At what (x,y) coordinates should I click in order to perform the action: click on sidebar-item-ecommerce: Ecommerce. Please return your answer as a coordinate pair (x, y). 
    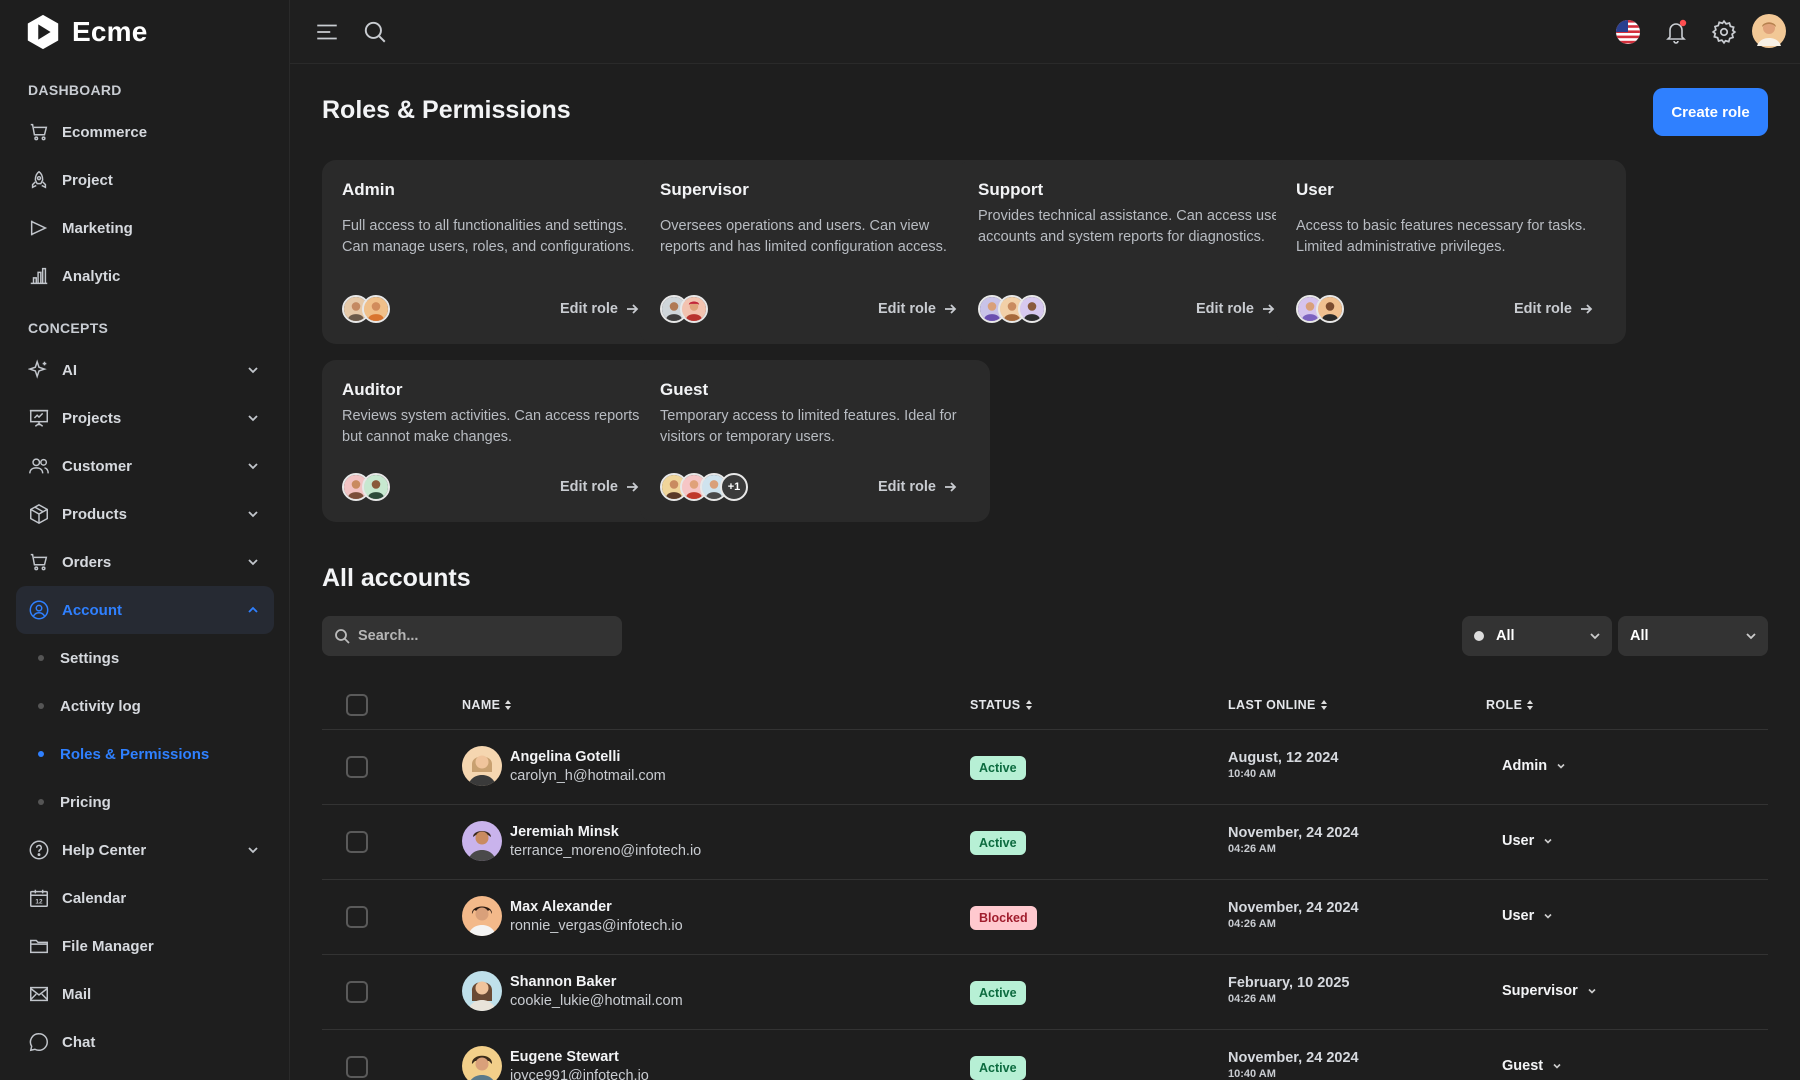
    Looking at the image, I should click on (145, 132).